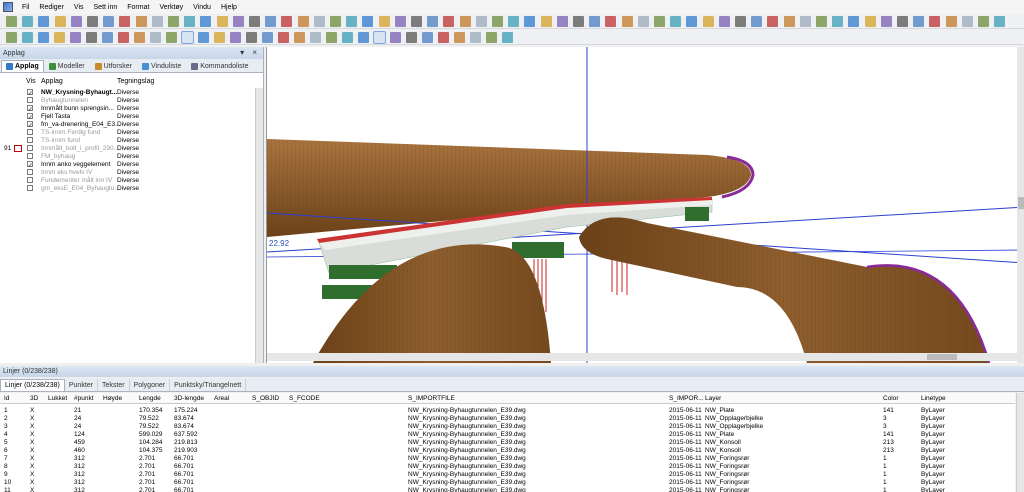 This screenshot has width=1024, height=492. I want to click on column-header: Høyde, so click(112, 398).